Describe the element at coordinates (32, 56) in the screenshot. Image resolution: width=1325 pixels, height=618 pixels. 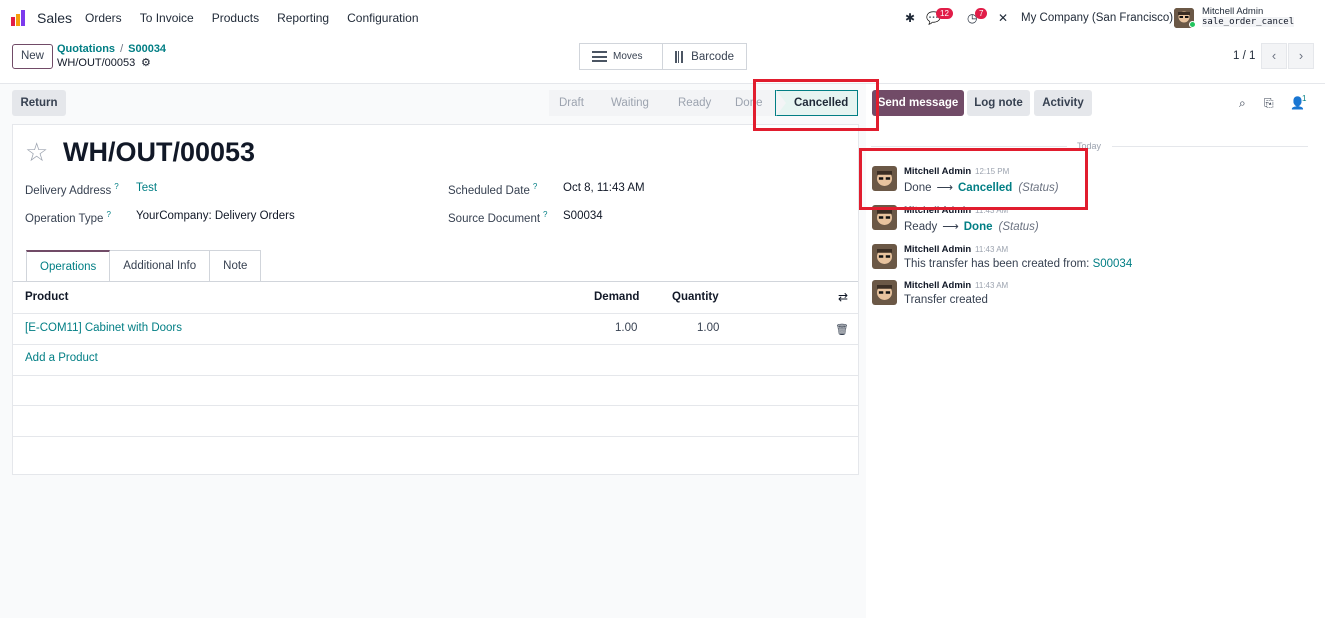
I see `new-button: New` at that location.